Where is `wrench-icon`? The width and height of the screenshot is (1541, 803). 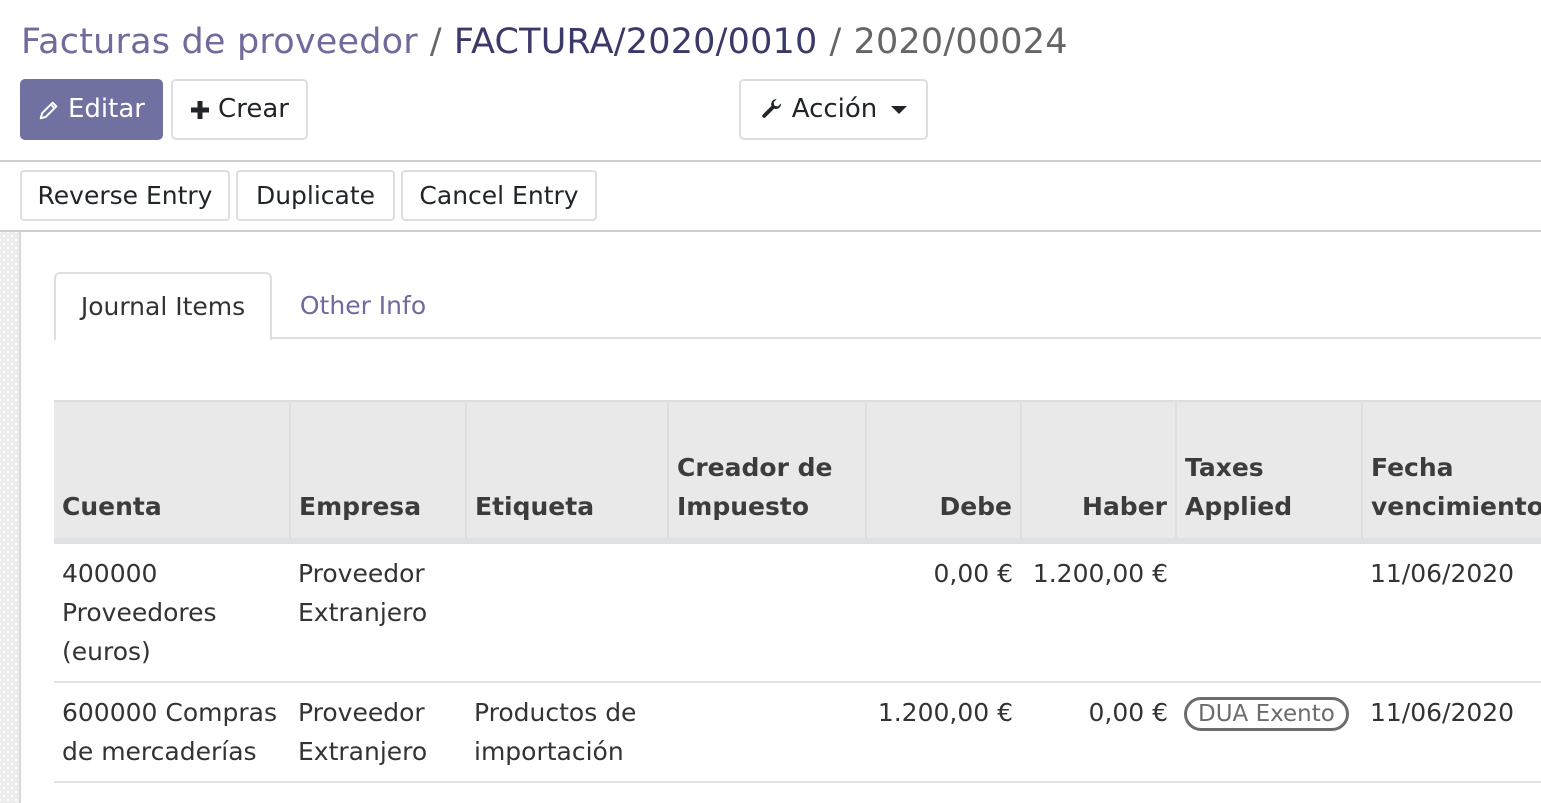 wrench-icon is located at coordinates (772, 110).